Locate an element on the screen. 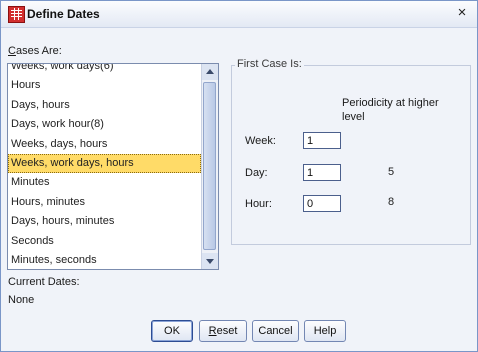 This screenshot has width=478, height=352. list-item: Weeks, work days(6) is located at coordinates (104, 70).